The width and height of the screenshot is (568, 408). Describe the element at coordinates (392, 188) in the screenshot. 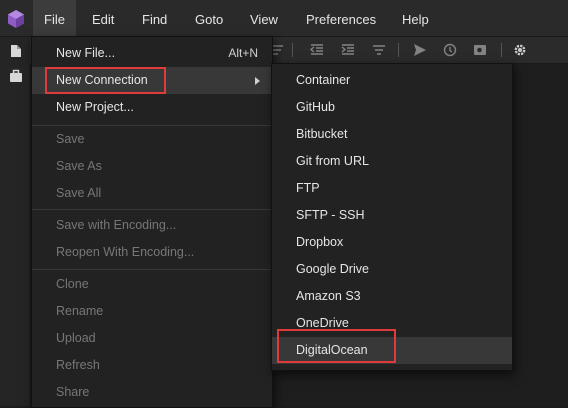

I see `submenu-item-ftp: FTP` at that location.